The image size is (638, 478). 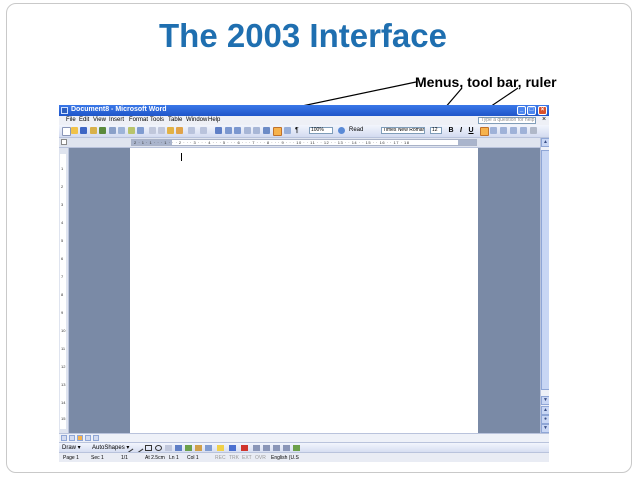 What do you see at coordinates (545, 270) in the screenshot?
I see `scroll-thumb` at bounding box center [545, 270].